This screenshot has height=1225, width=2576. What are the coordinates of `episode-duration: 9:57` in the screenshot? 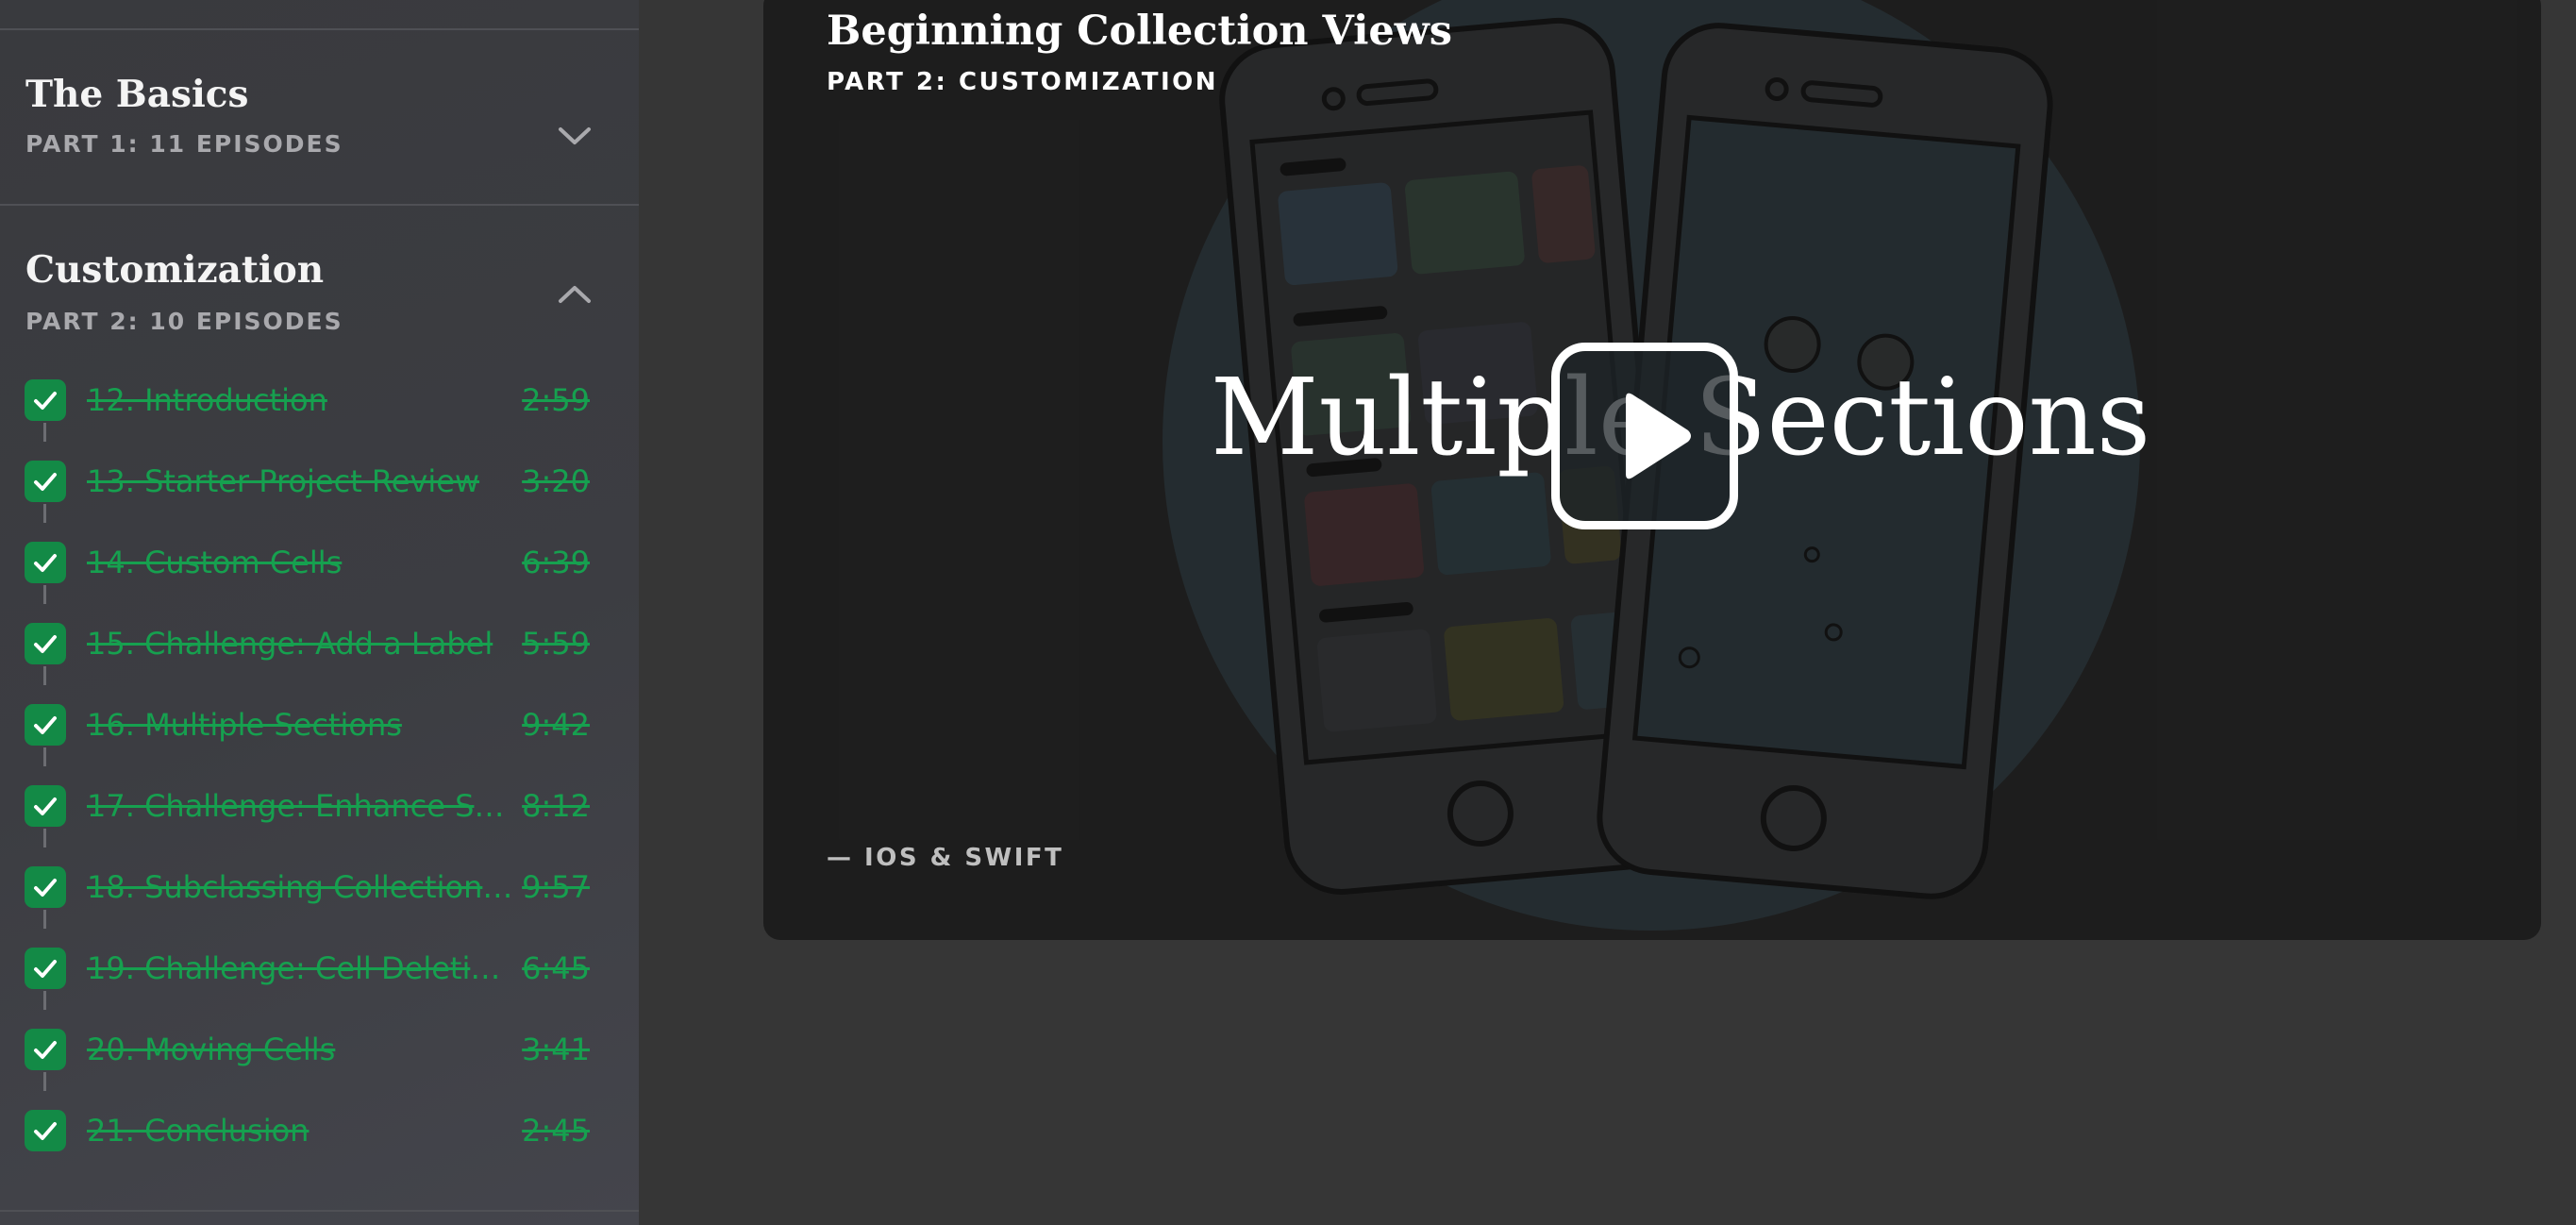 It's located at (556, 887).